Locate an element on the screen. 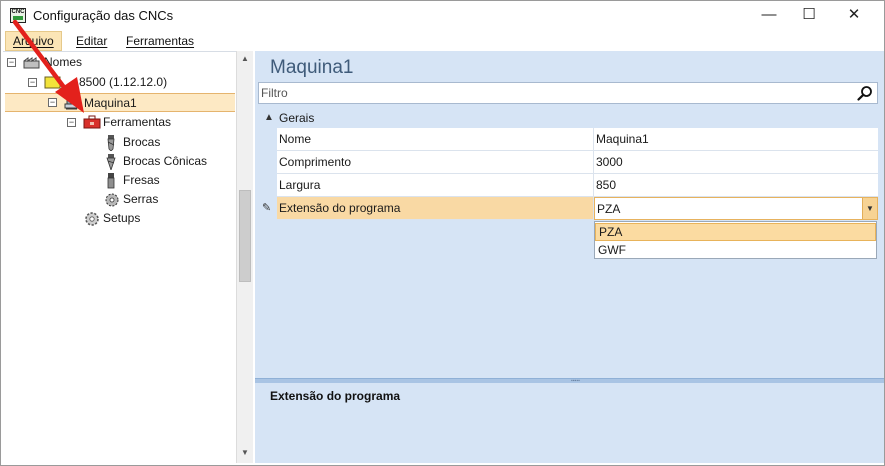  tree-item-serras: Serras is located at coordinates (119, 199).